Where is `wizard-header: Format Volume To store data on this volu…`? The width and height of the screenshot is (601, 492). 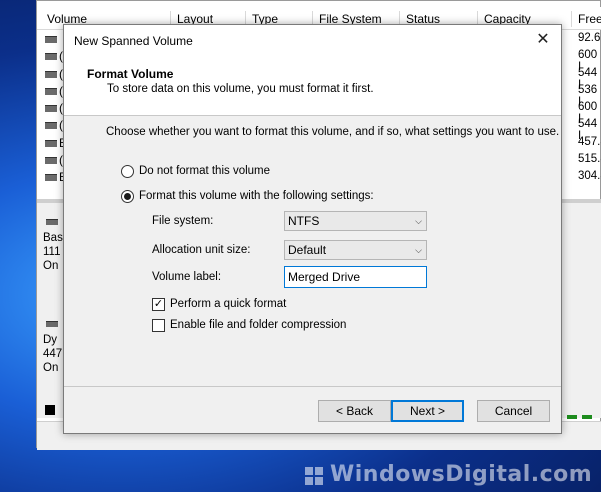 wizard-header: Format Volume To store data on this volu… is located at coordinates (312, 85).